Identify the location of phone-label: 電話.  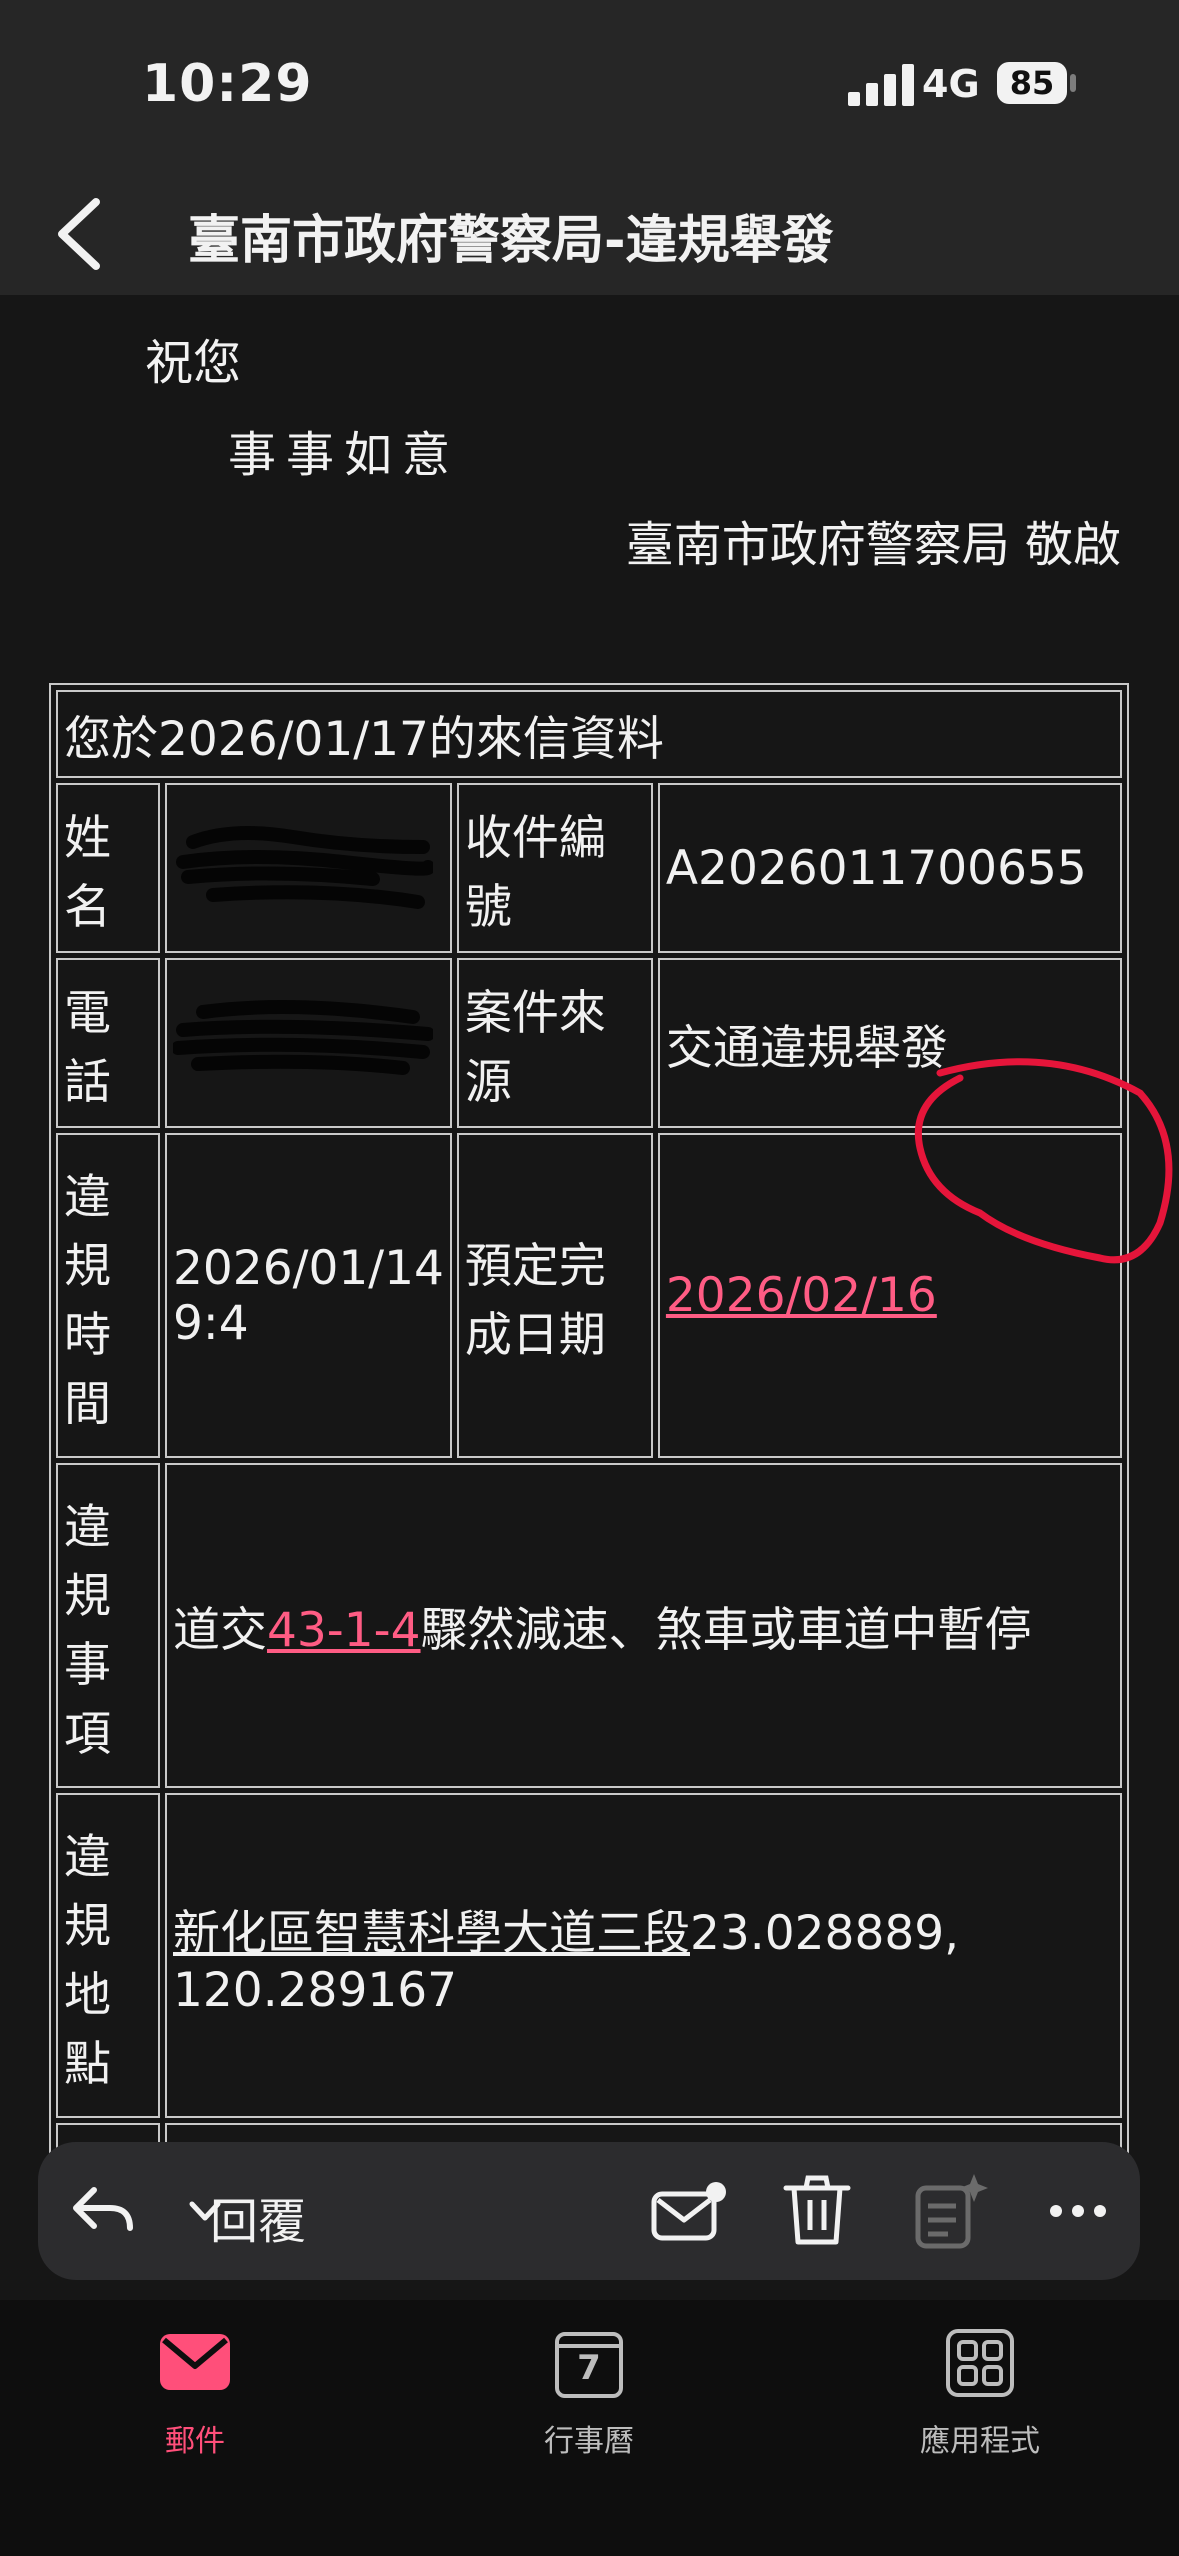
(108, 1043).